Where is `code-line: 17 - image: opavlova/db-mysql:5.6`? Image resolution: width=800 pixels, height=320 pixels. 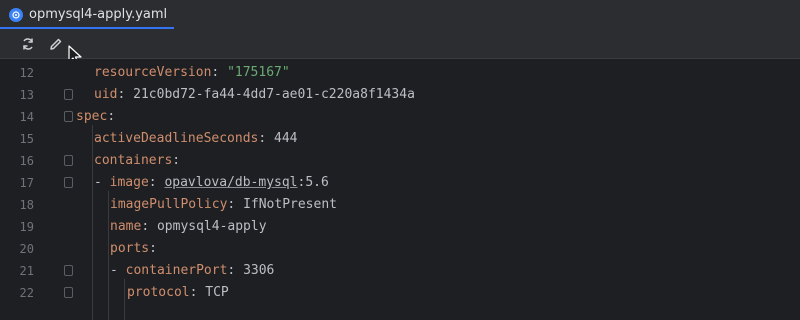
code-line: 17 - image: opavlova/db-mysql:5.6 is located at coordinates (400, 183).